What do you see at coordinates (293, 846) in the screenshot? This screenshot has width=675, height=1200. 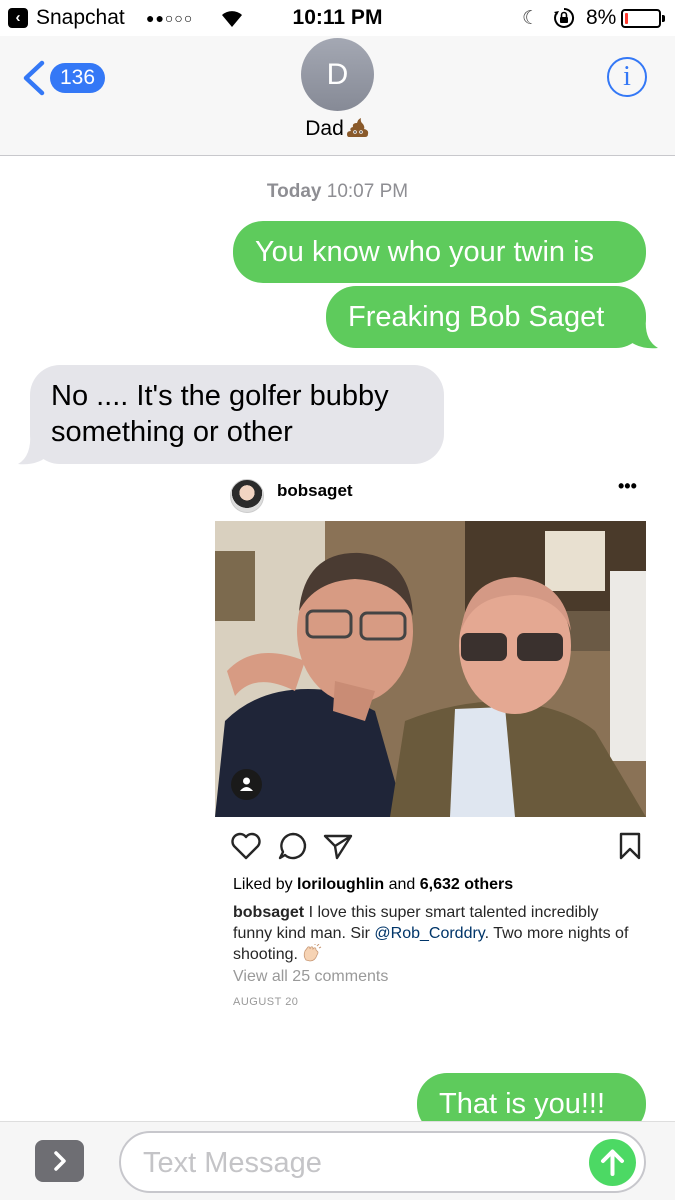 I see `comment-icon` at bounding box center [293, 846].